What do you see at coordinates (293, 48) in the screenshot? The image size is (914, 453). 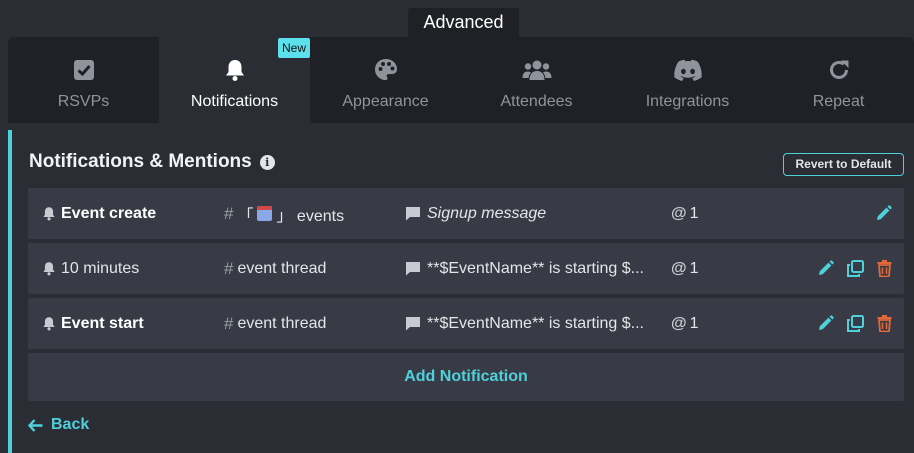 I see `new-badge: New` at bounding box center [293, 48].